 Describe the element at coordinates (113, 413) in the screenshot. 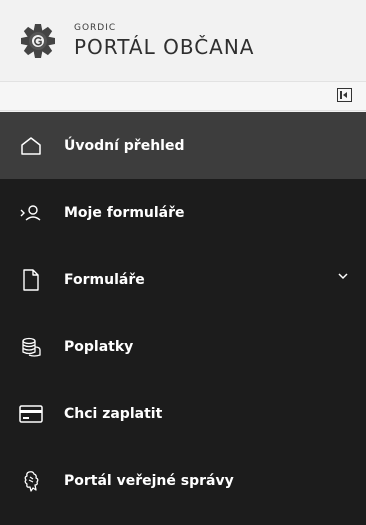

I see `nav-item-label: Chci zaplatit` at that location.